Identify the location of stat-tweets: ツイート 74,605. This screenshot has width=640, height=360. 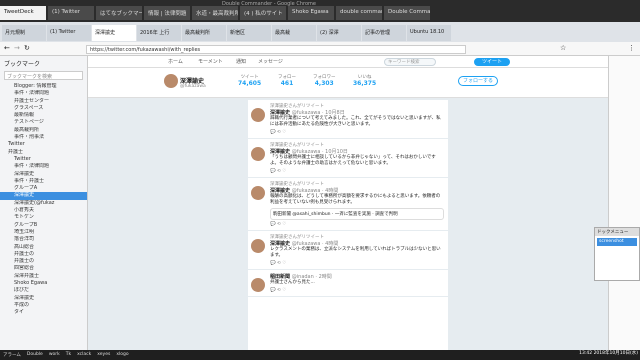
(249, 80).